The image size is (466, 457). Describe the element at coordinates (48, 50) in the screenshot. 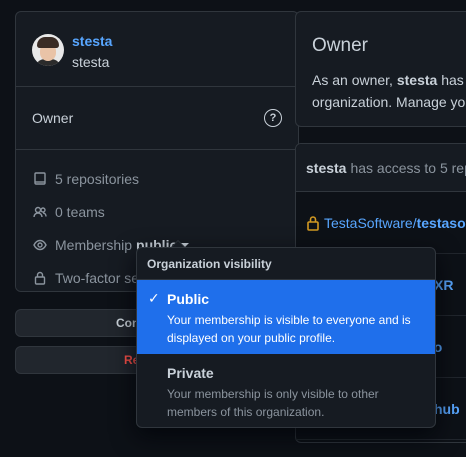

I see `avatar` at that location.